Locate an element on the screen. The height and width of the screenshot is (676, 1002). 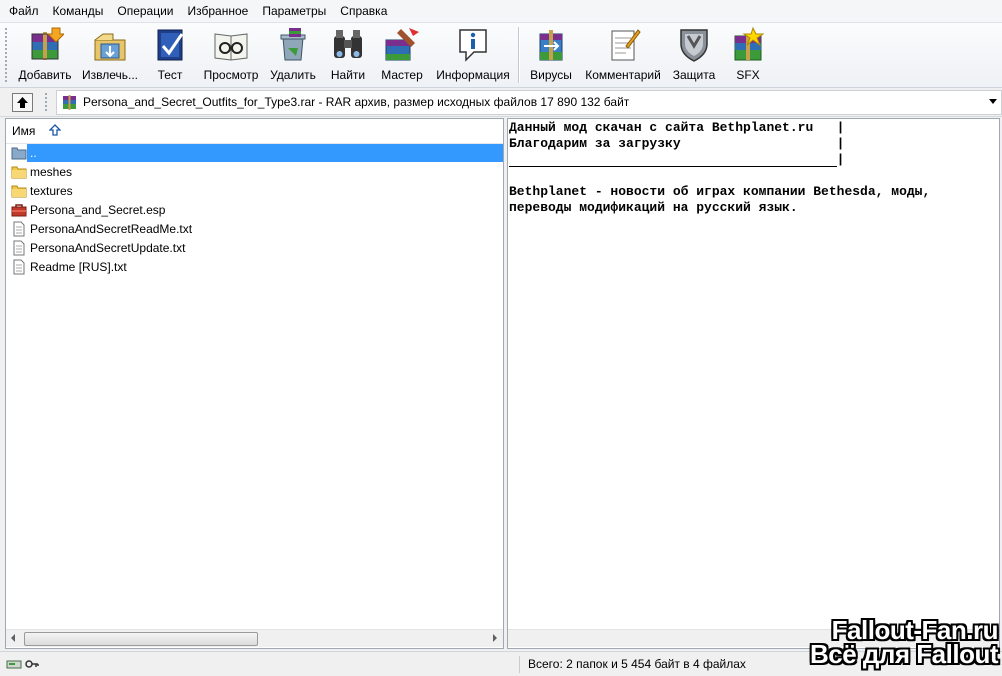
file-list-hscrollbar is located at coordinates (254, 638).